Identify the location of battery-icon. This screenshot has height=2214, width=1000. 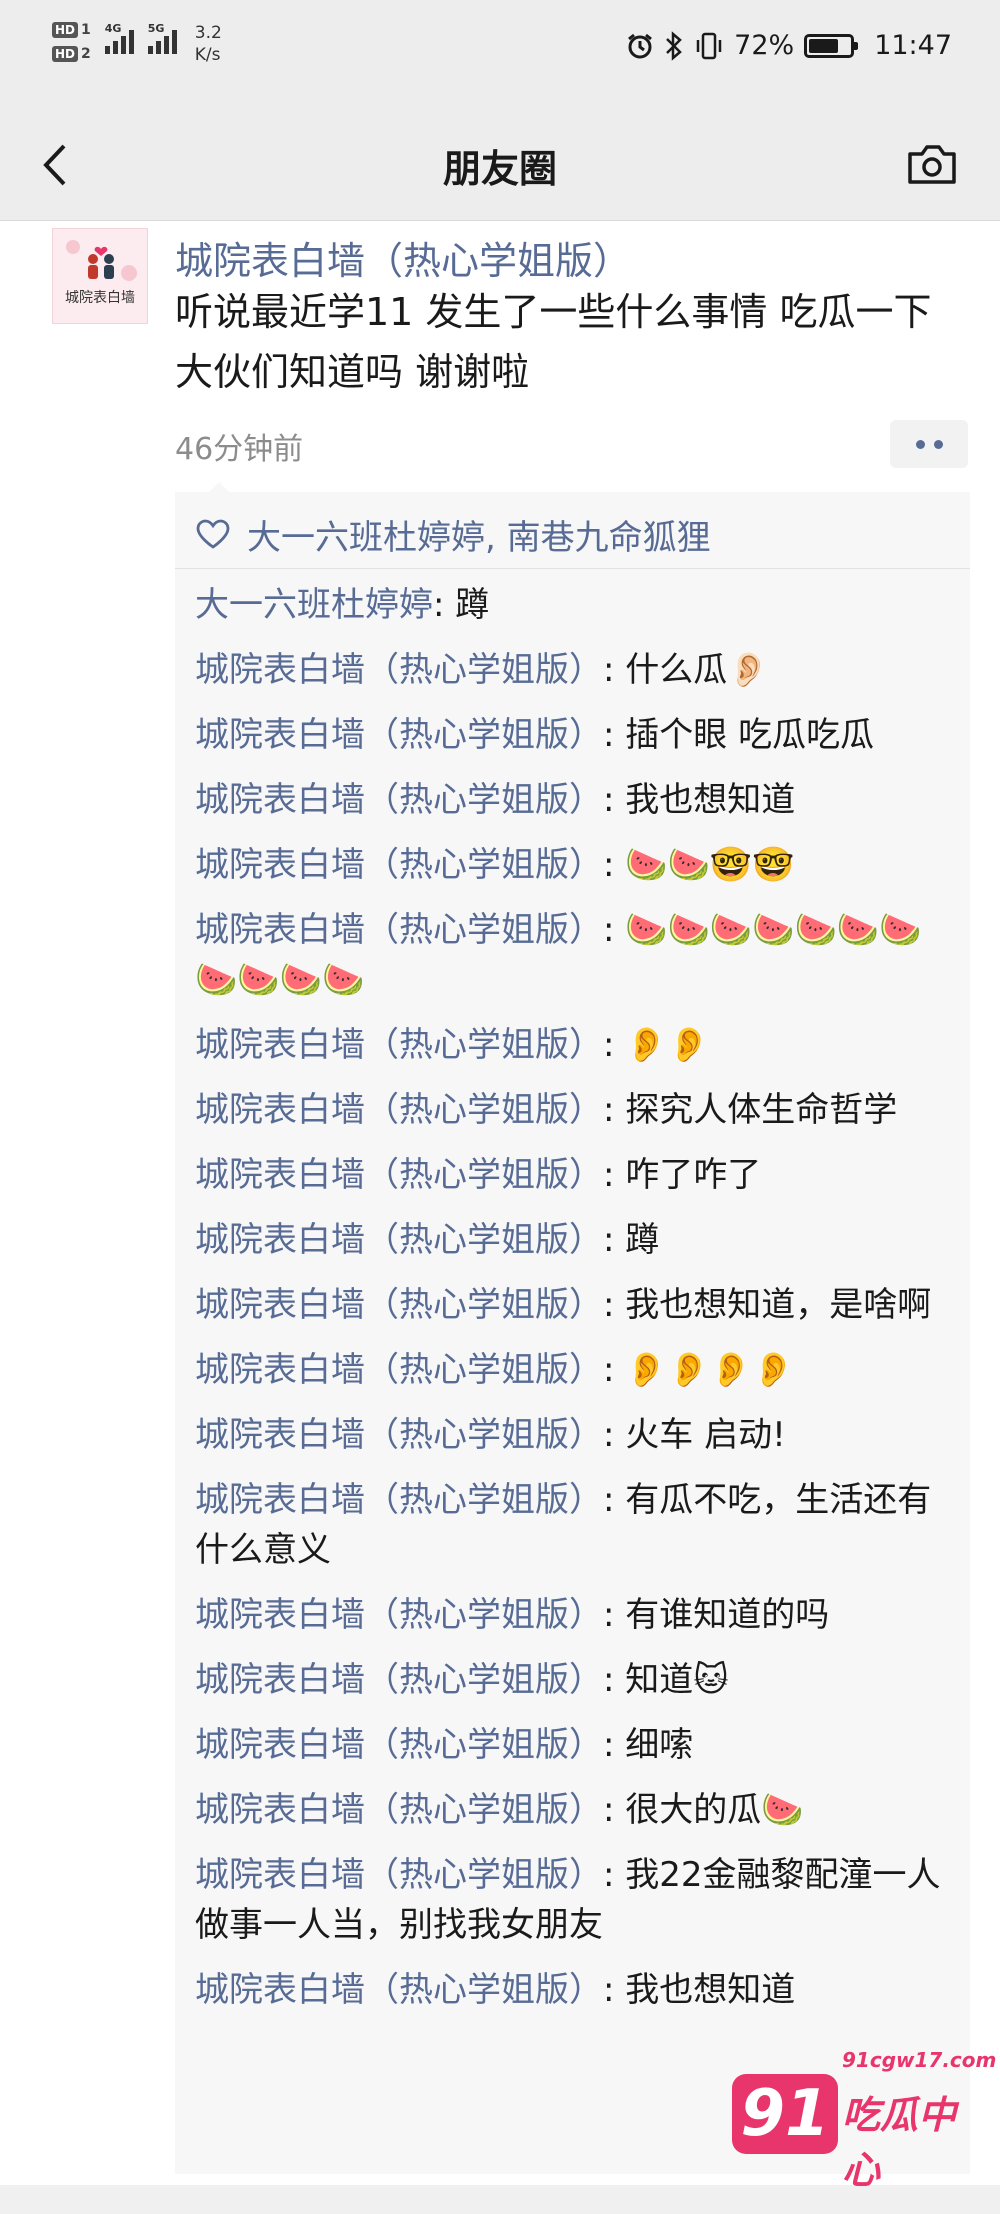
(831, 45).